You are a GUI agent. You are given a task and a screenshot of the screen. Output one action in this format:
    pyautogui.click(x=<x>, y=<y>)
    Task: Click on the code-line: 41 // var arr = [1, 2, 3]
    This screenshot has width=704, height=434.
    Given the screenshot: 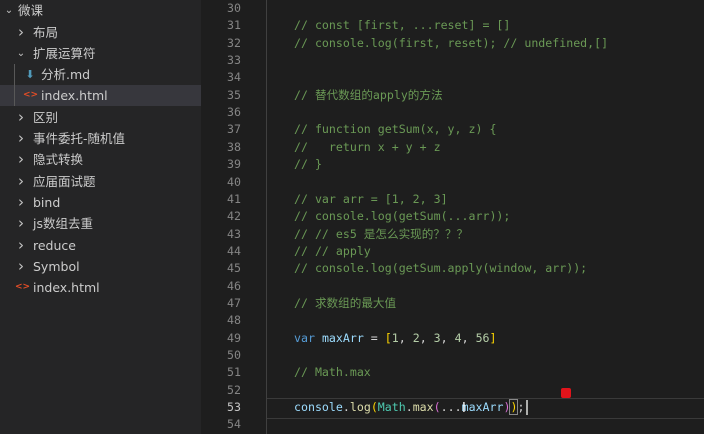 What is the action you would take?
    pyautogui.click(x=452, y=199)
    